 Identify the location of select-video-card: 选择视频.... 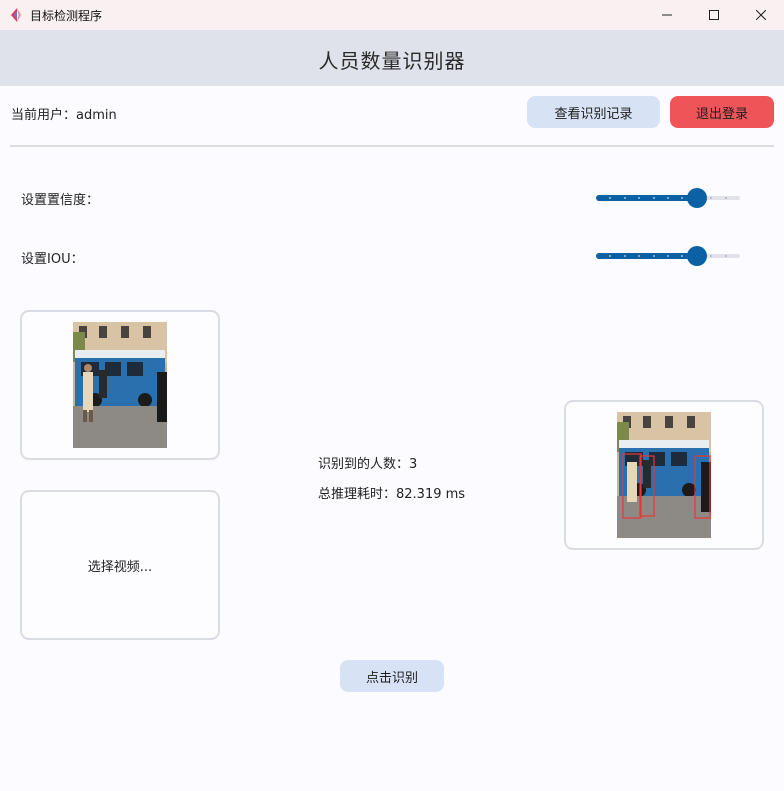
(120, 565).